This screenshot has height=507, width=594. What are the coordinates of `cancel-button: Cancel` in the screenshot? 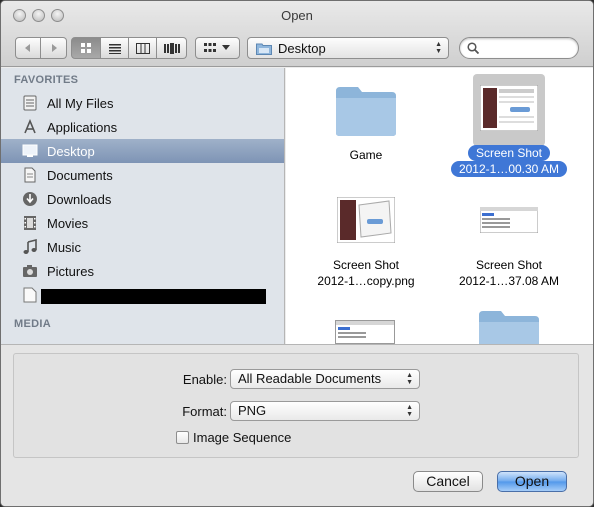 It's located at (448, 481).